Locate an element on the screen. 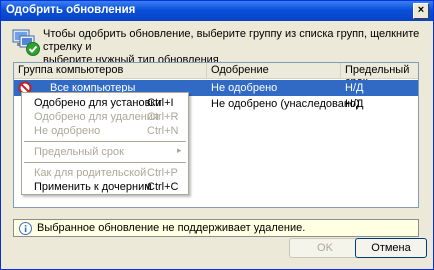  menu-item-deadline: Предельный срок ▸ is located at coordinates (105, 152).